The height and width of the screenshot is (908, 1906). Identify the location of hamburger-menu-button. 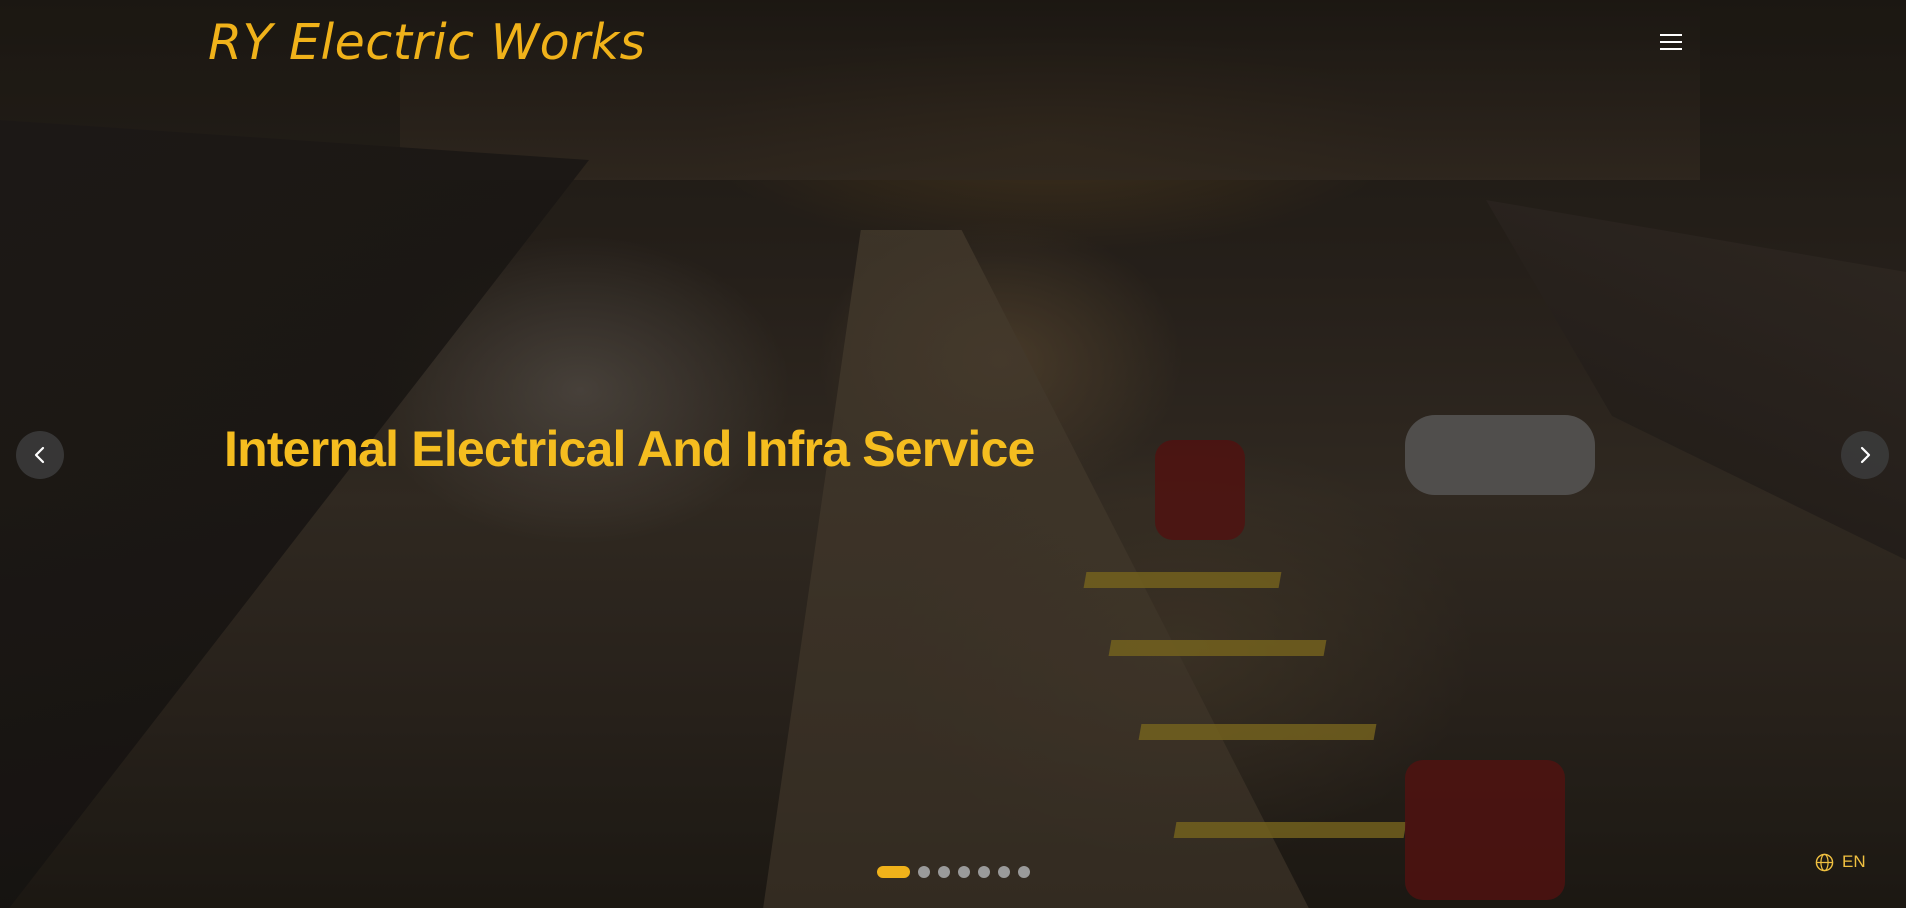
(1671, 44).